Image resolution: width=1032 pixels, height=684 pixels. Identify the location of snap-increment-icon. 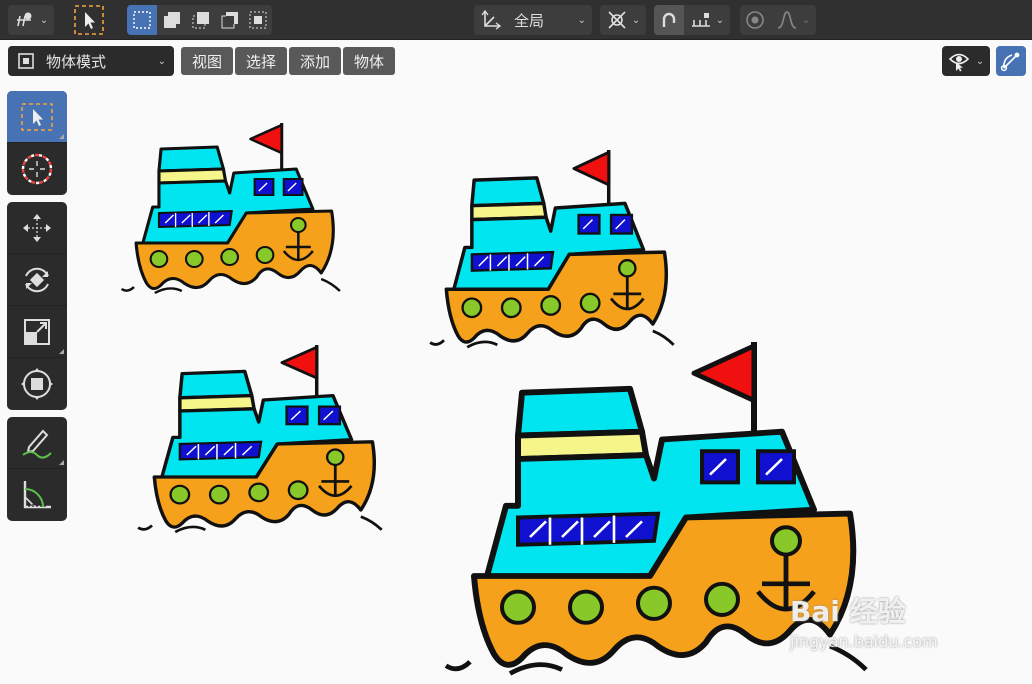
(700, 20).